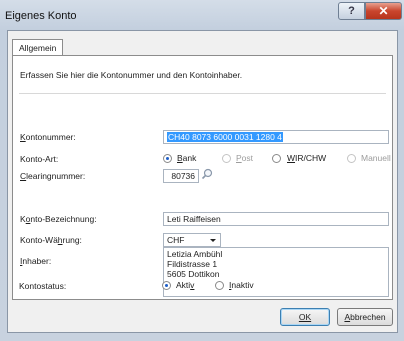 This screenshot has height=341, width=404. What do you see at coordinates (276, 158) in the screenshot?
I see `radio-wir-chw` at bounding box center [276, 158].